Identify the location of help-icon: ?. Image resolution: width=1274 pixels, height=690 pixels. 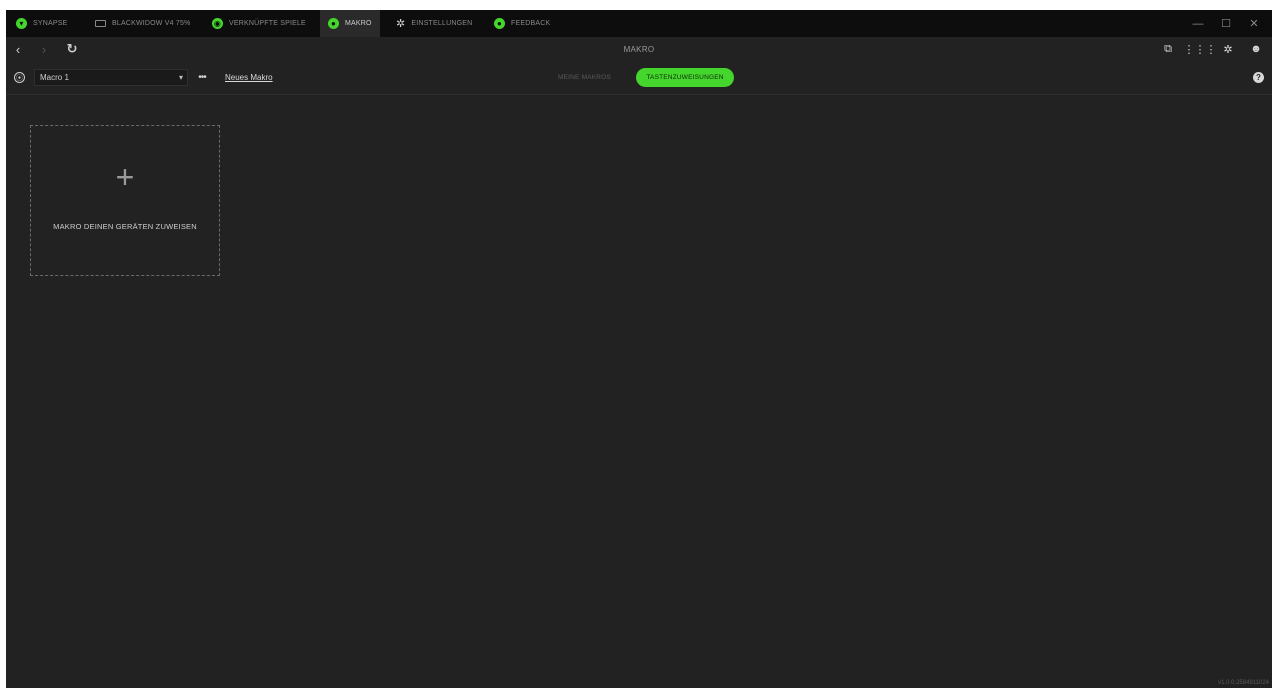
(1258, 77).